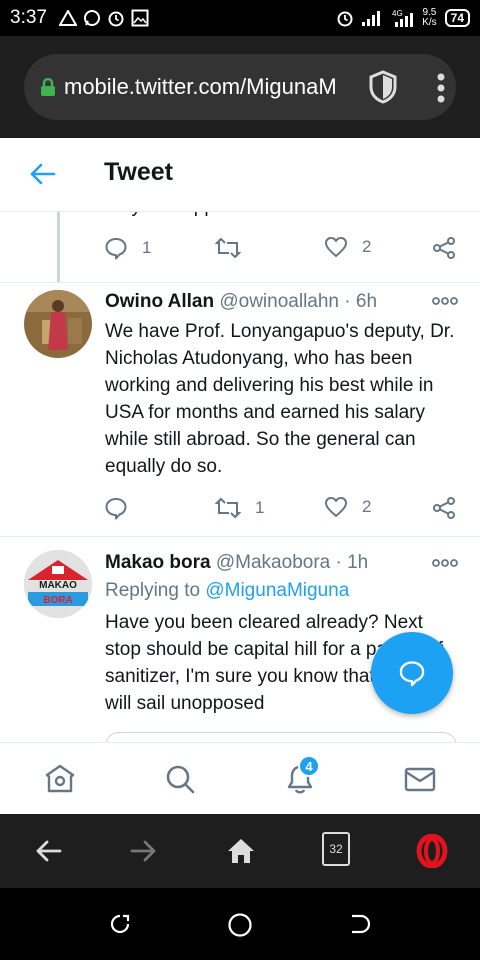 The width and height of the screenshot is (480, 960). What do you see at coordinates (366, 301) in the screenshot?
I see `tweet-time: 6h` at bounding box center [366, 301].